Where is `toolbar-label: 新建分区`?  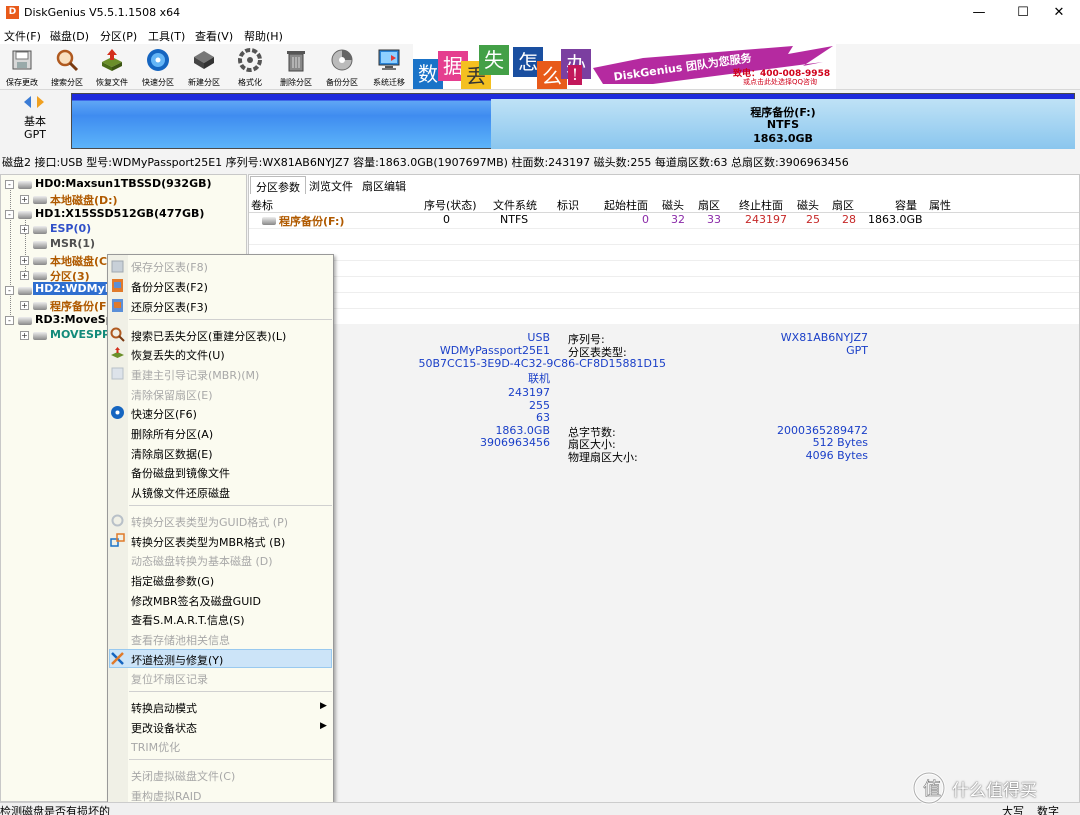 toolbar-label: 新建分区 is located at coordinates (204, 82).